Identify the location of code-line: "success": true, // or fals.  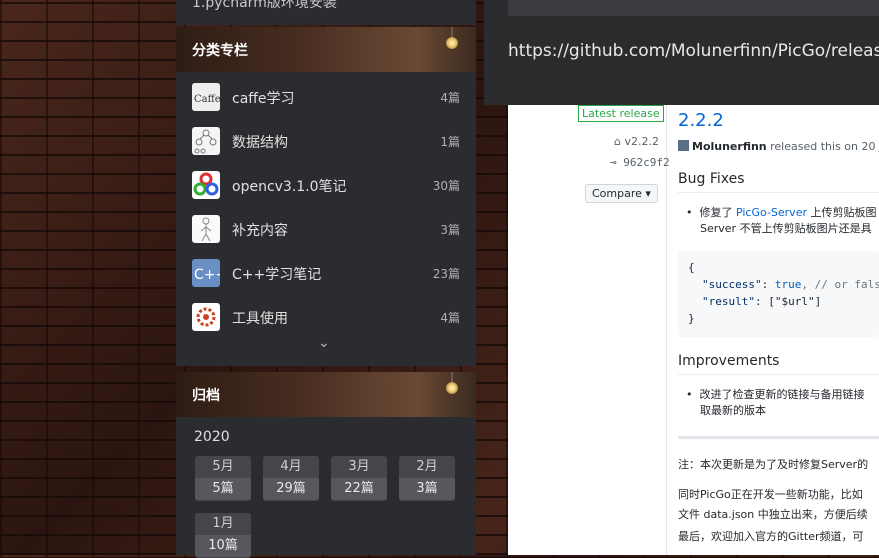
(790, 284).